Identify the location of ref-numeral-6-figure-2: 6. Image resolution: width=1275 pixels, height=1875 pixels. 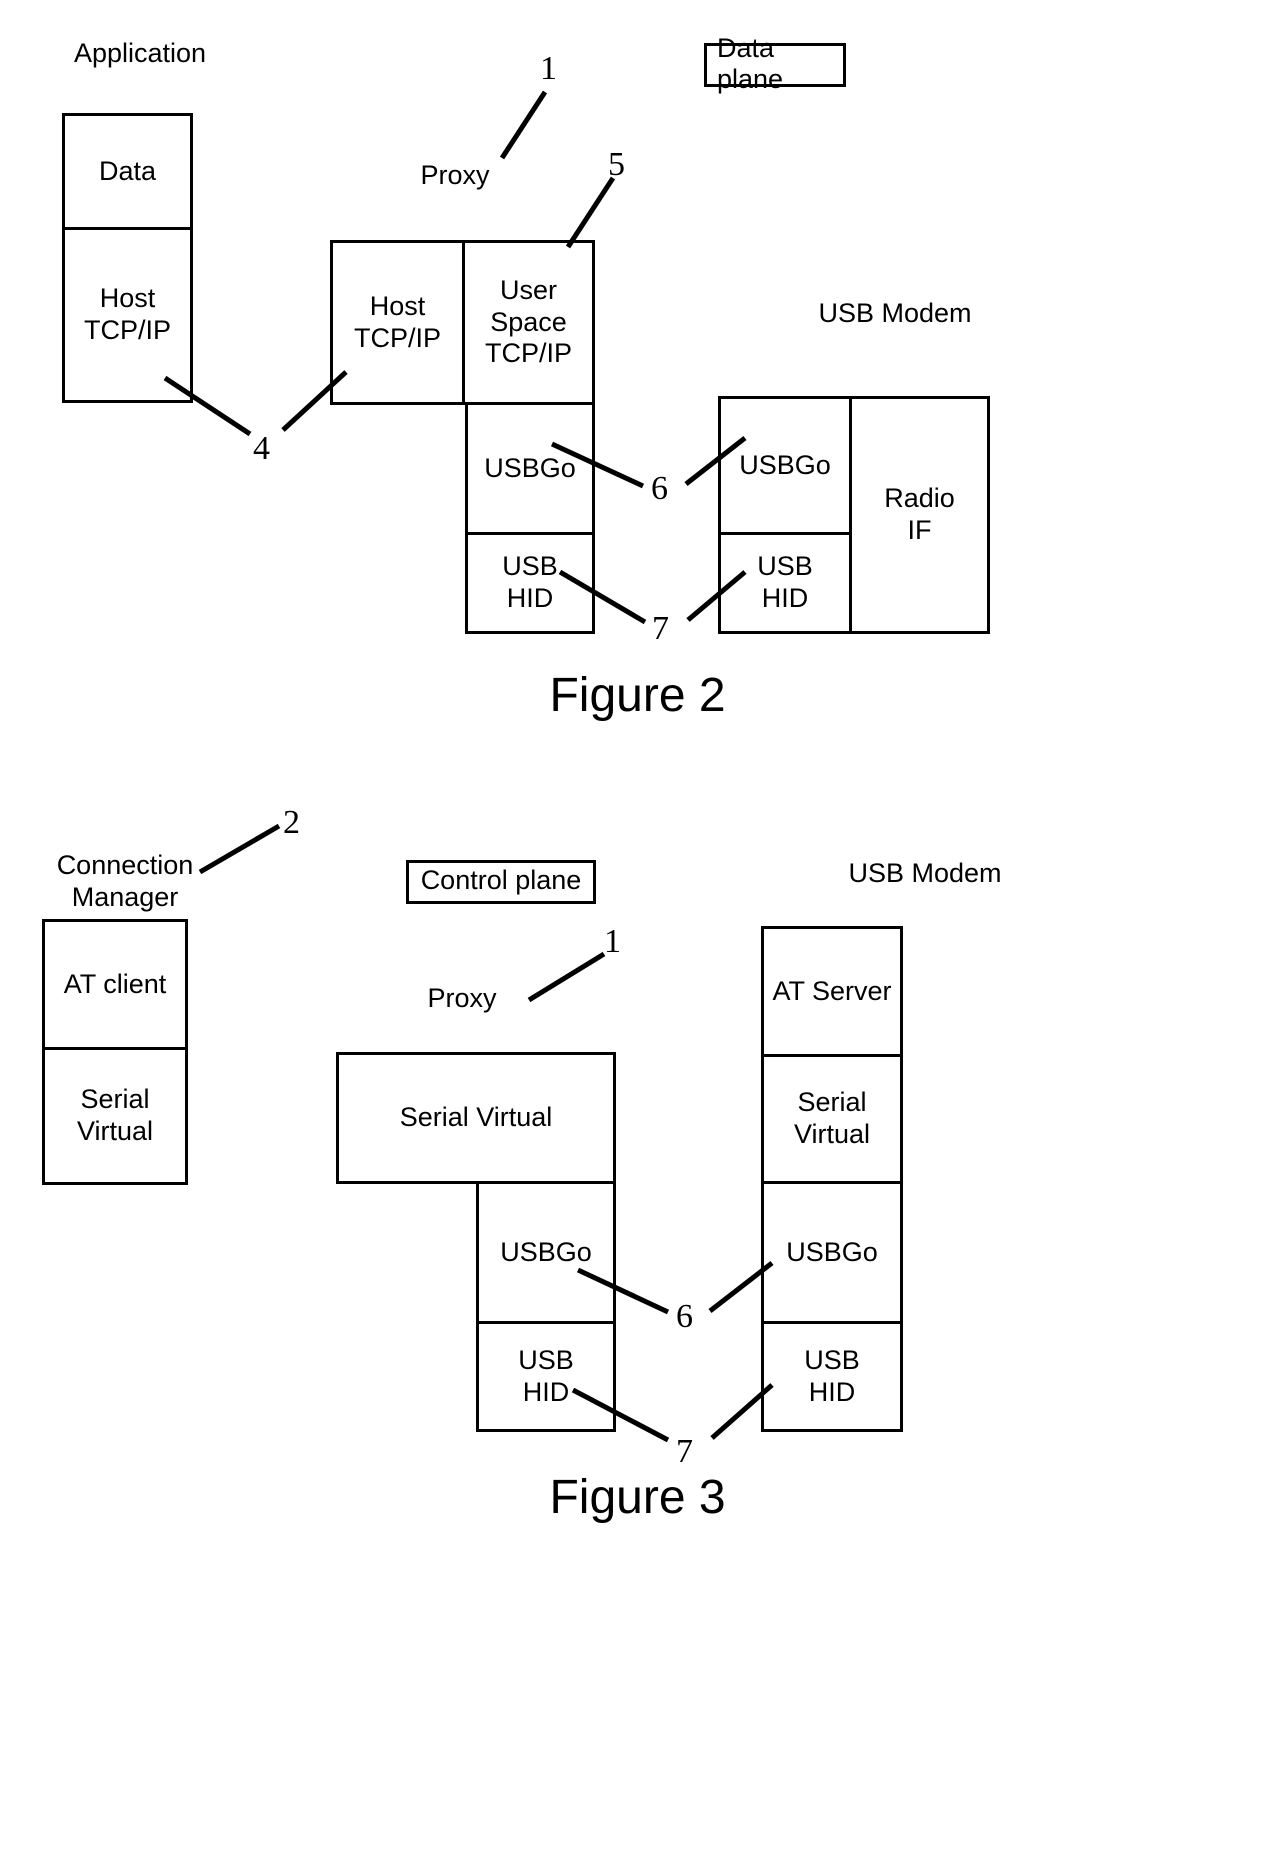
(659, 488).